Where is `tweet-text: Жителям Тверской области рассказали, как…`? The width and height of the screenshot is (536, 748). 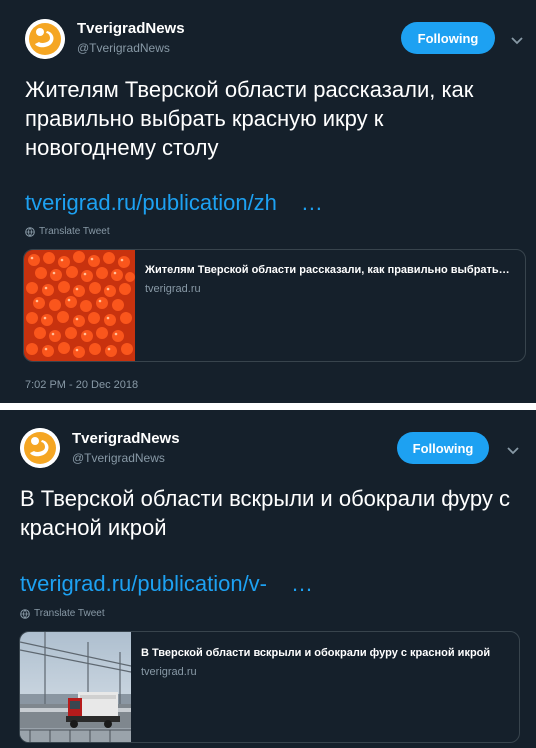
tweet-text: Жителям Тверской области рассказали, как… is located at coordinates (249, 118).